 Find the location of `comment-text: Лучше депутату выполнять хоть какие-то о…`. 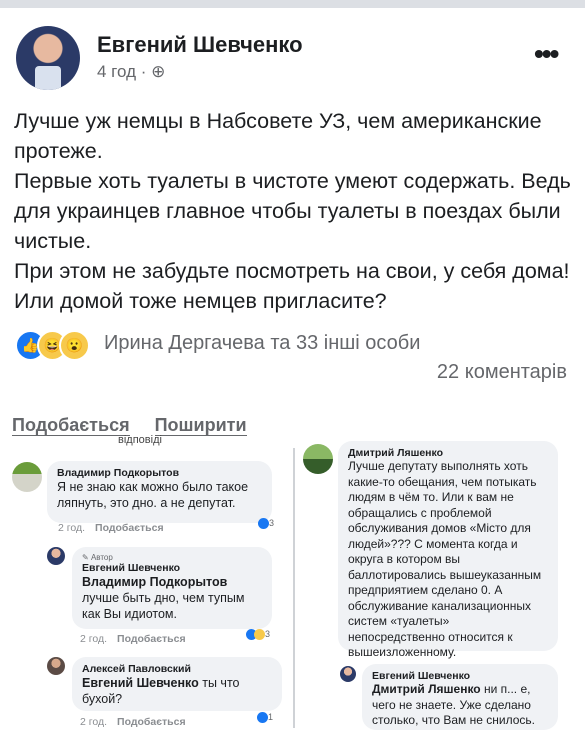

comment-text: Лучше депутату выполнять хоть какие-то о… is located at coordinates (445, 559).